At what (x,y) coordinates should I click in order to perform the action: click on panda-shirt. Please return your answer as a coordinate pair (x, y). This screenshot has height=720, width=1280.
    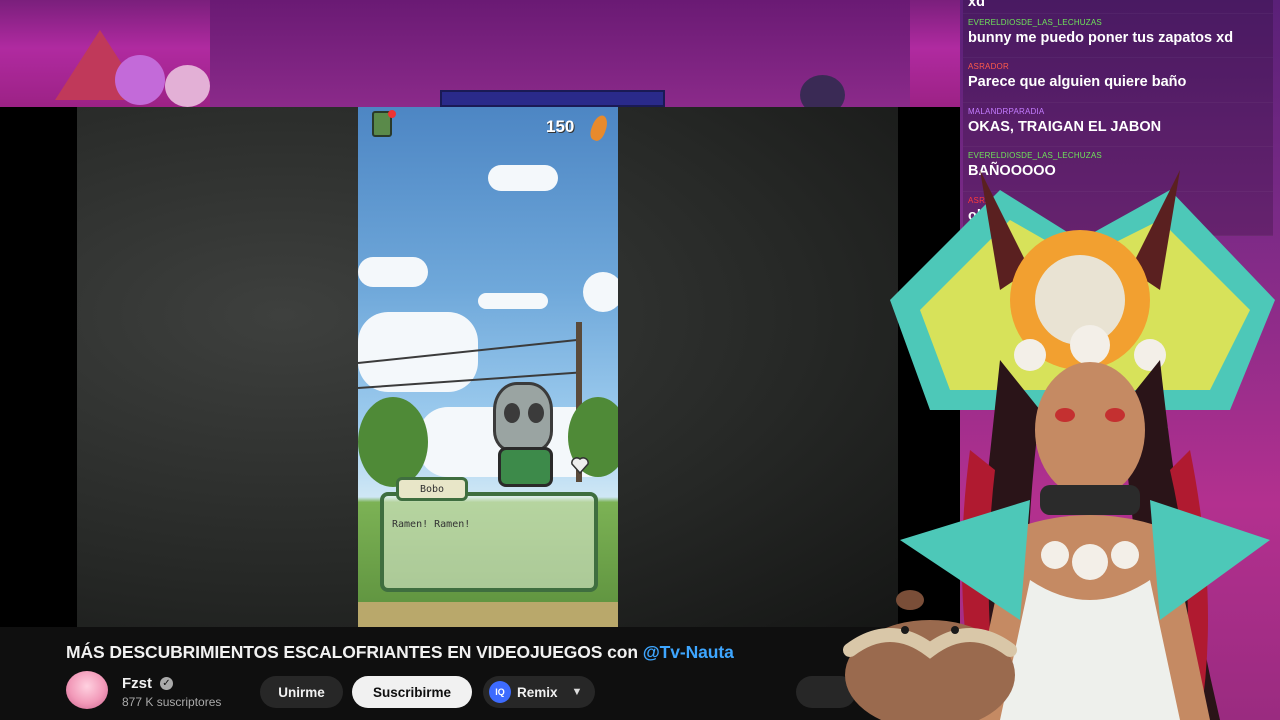
    Looking at the image, I should click on (525, 467).